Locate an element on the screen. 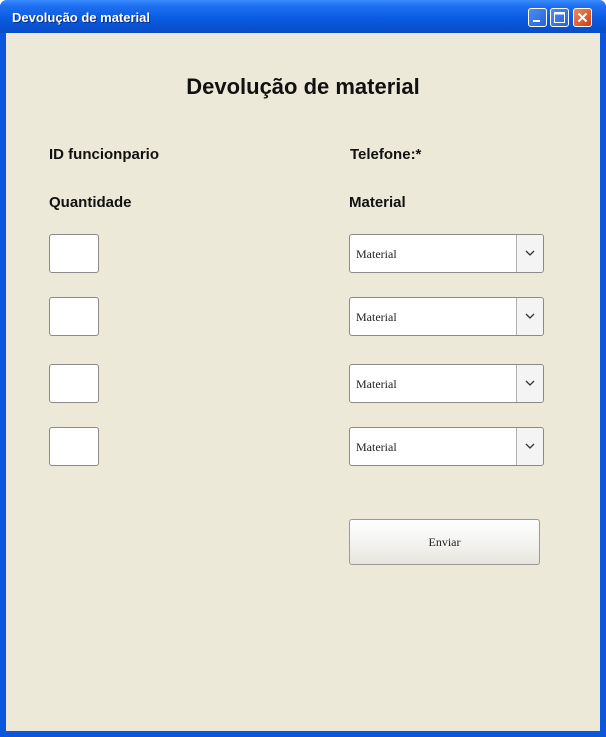 This screenshot has width=606, height=737. phone-label: Telefone:* is located at coordinates (386, 154).